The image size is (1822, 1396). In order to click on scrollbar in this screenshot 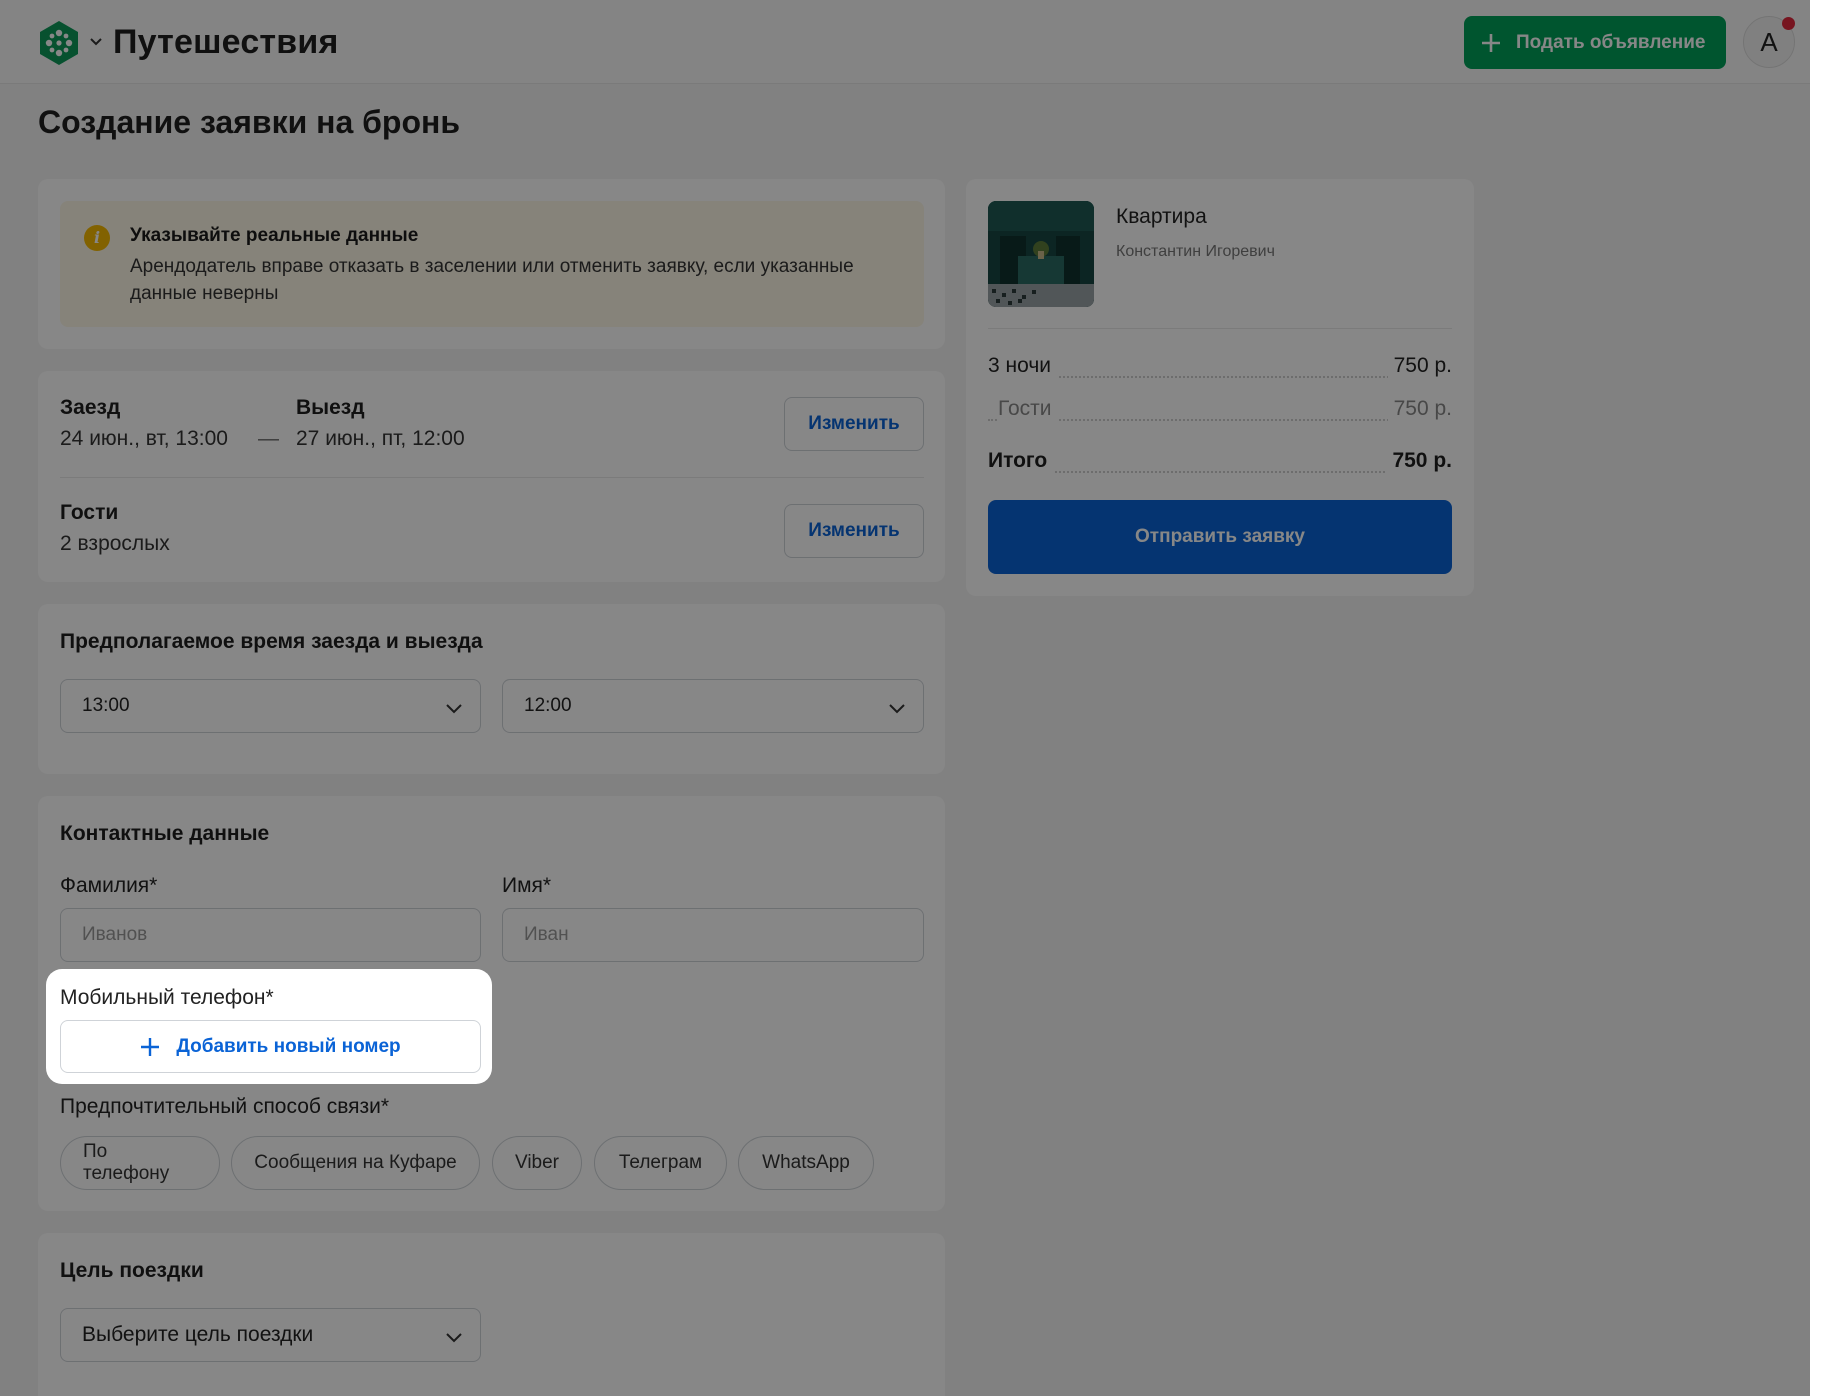, I will do `click(1816, 698)`.